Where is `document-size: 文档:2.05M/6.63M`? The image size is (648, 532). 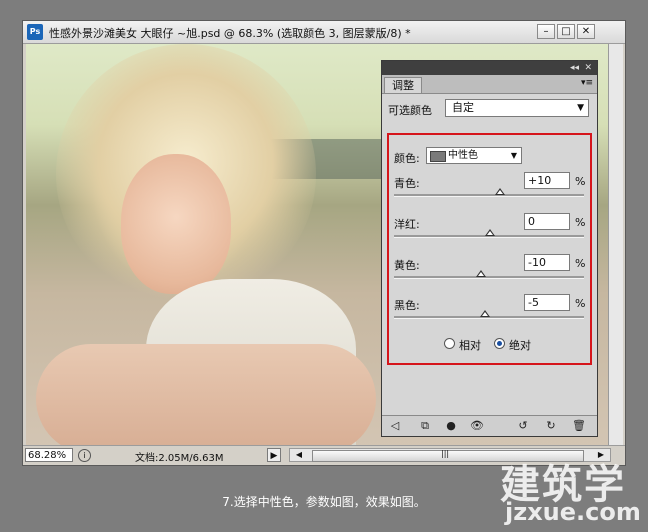
document-size: 文档:2.05M/6.63M is located at coordinates (179, 458).